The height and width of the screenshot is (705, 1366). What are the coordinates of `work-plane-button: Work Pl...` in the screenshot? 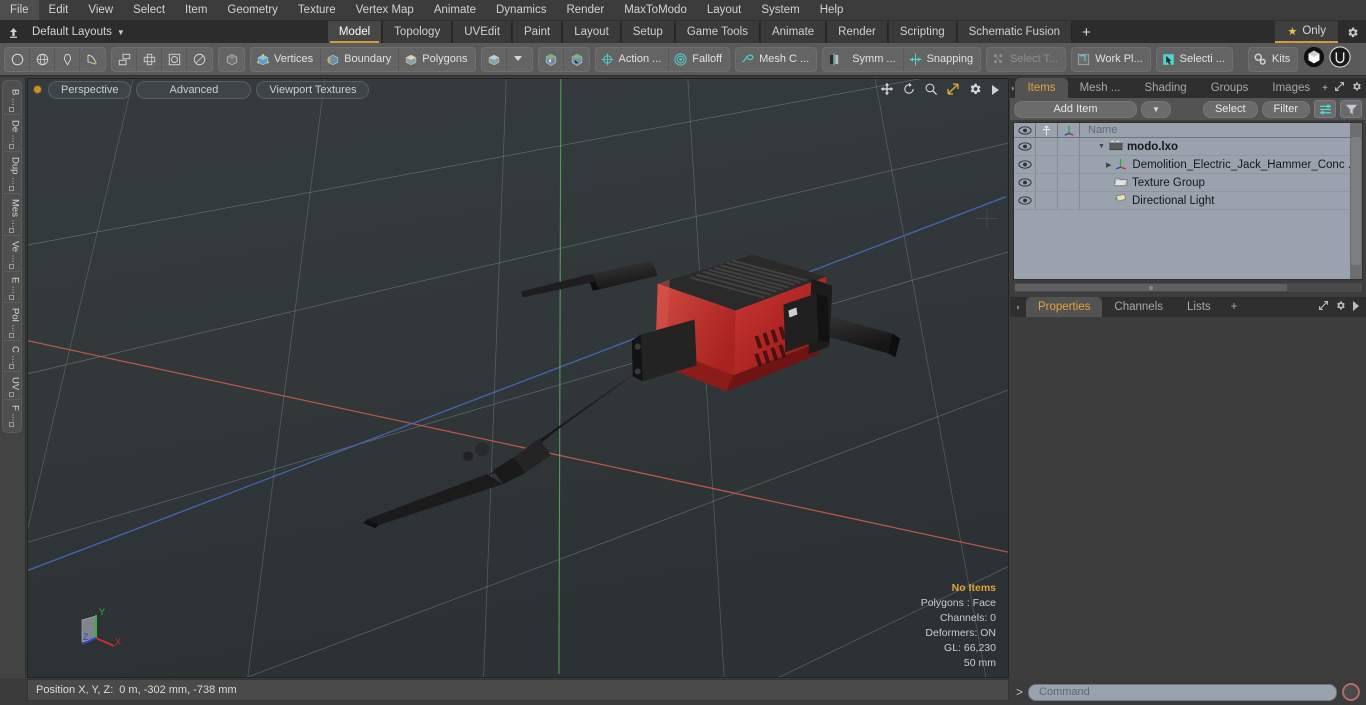 It's located at (1110, 59).